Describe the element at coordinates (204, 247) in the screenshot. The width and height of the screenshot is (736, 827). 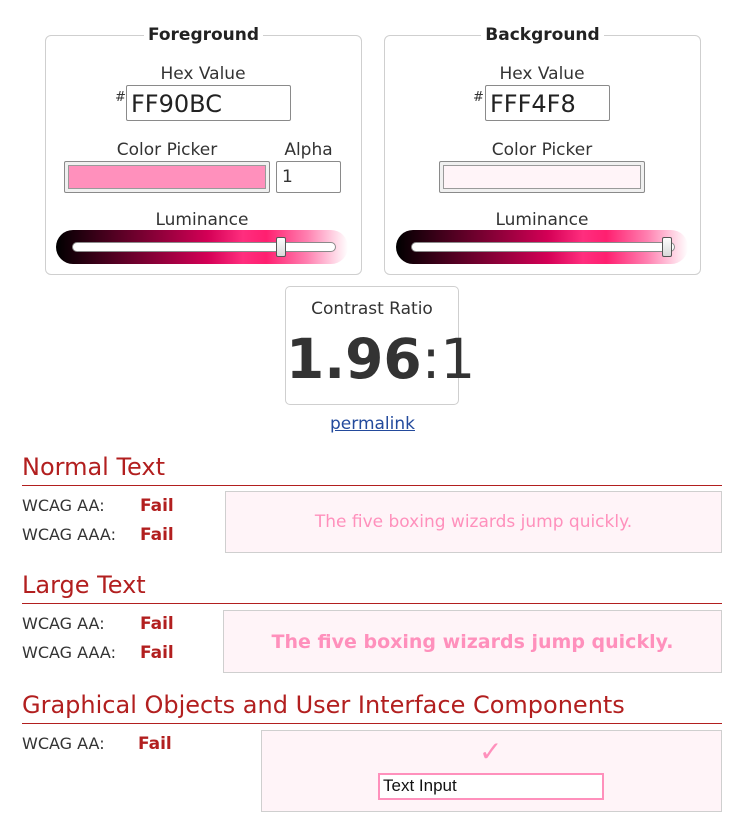
I see `foreground-luminance-rail` at that location.